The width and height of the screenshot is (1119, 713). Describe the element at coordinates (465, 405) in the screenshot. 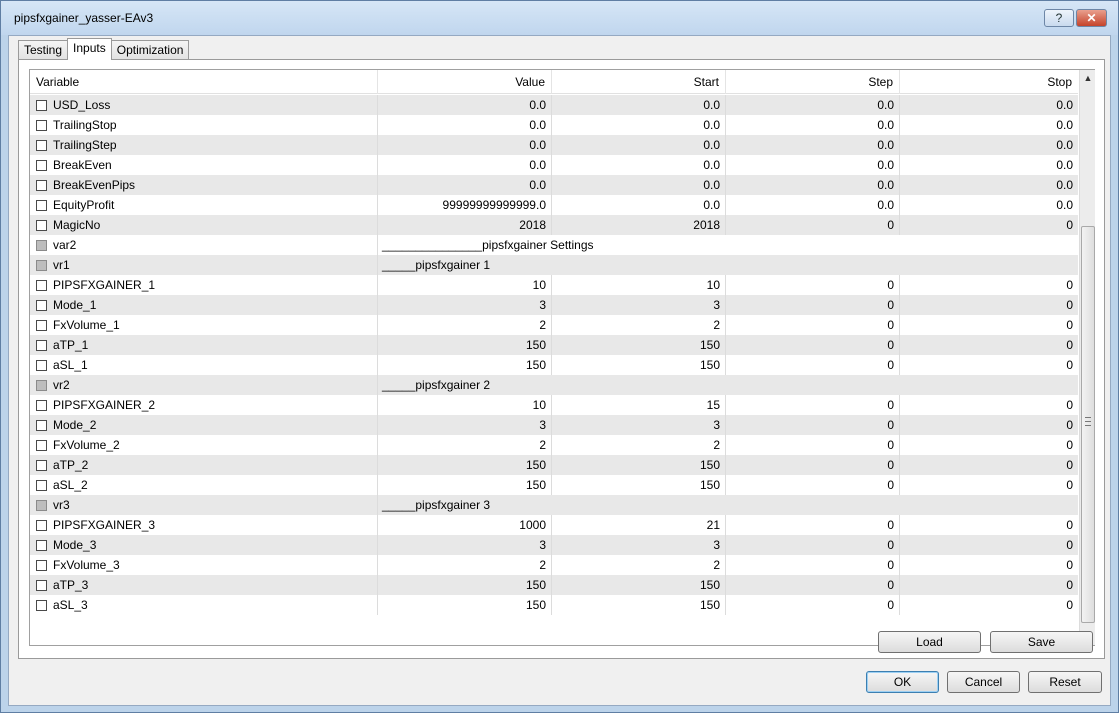

I see `value-cell: 10` at that location.